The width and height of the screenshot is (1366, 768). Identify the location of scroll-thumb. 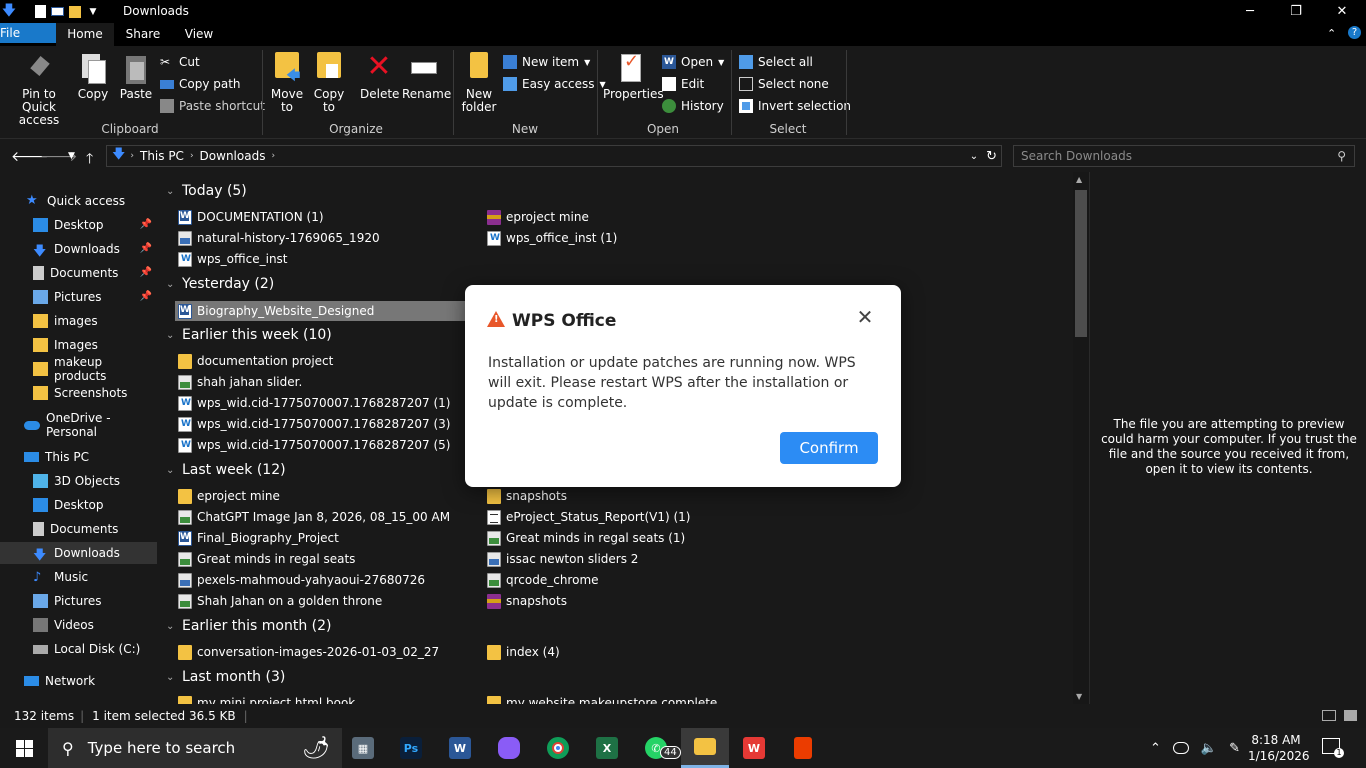
(1081, 263).